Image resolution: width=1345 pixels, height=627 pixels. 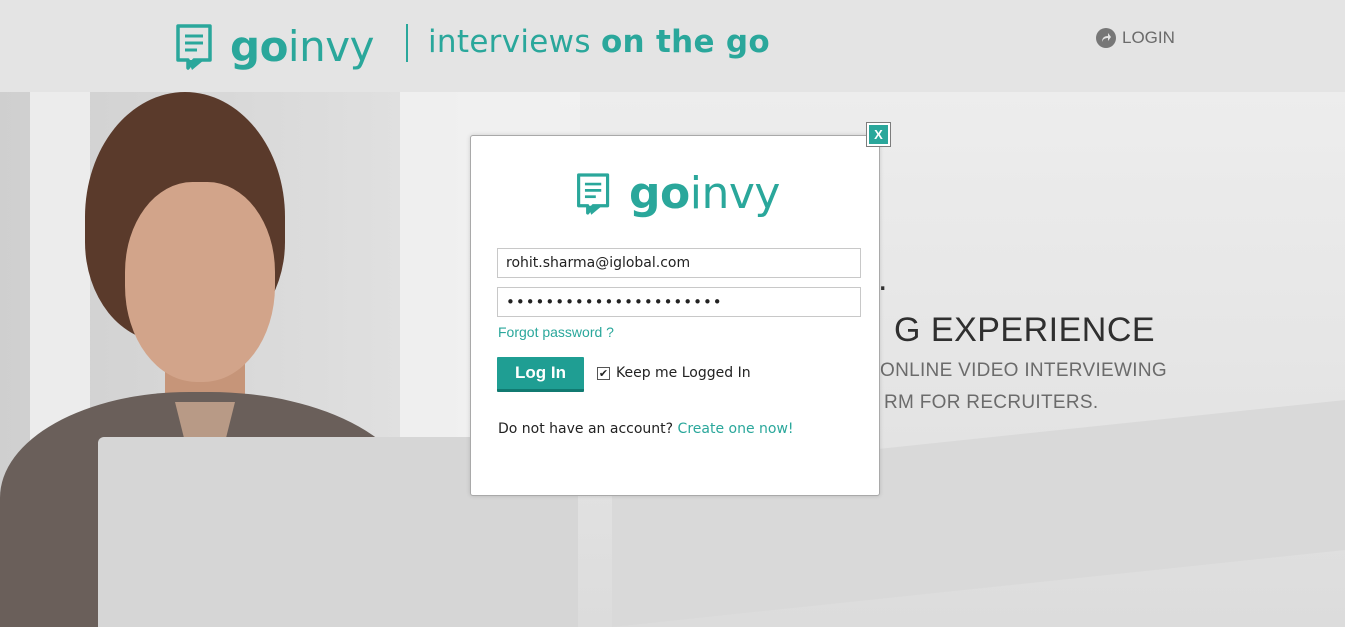 I want to click on password-field, so click(x=679, y=302).